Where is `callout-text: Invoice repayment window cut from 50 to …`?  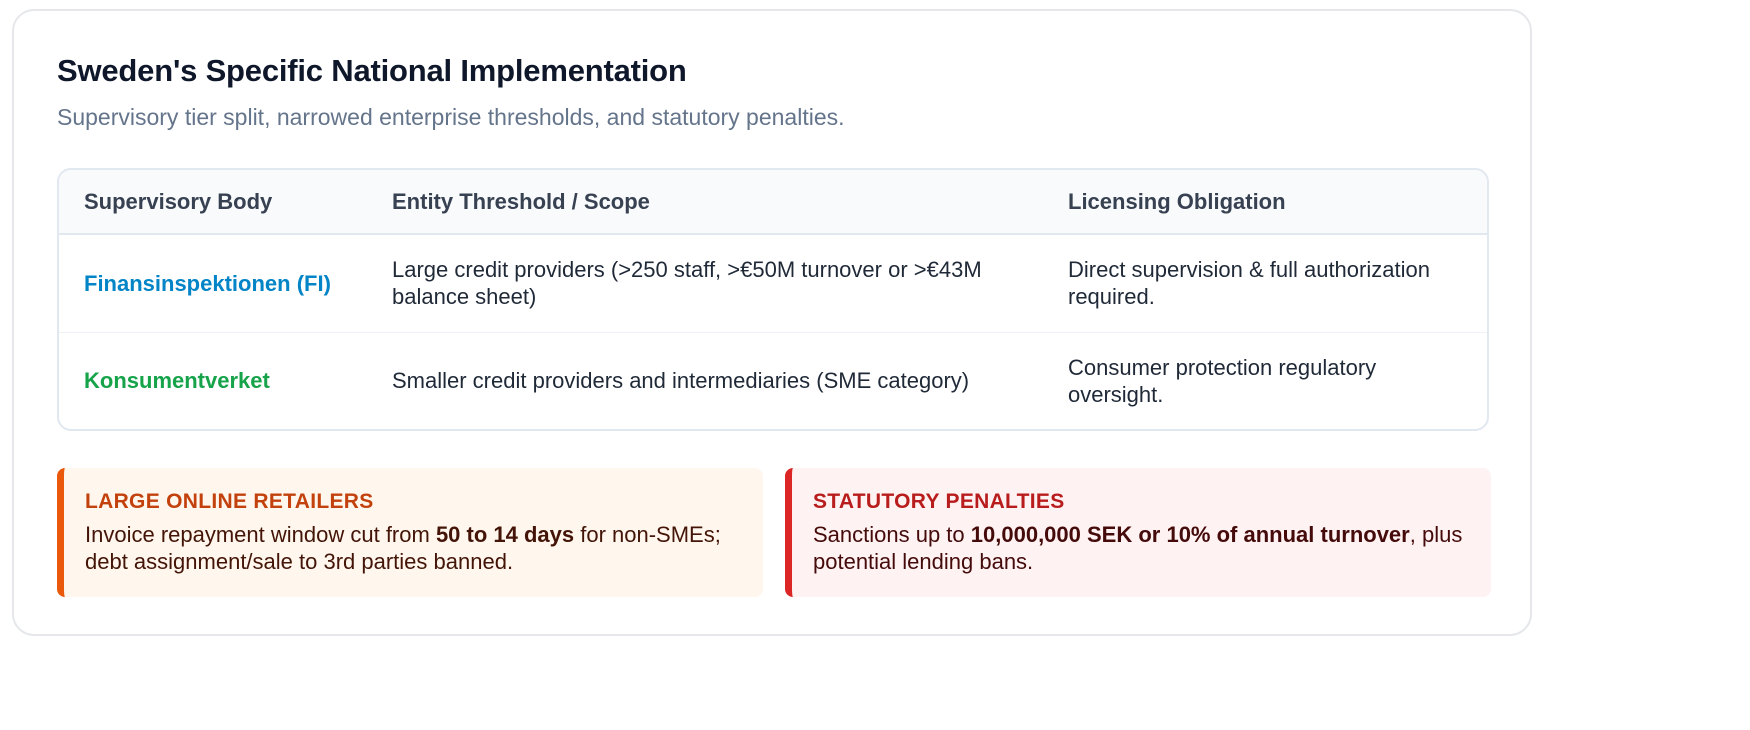
callout-text: Invoice repayment window cut from 50 to … is located at coordinates (410, 548).